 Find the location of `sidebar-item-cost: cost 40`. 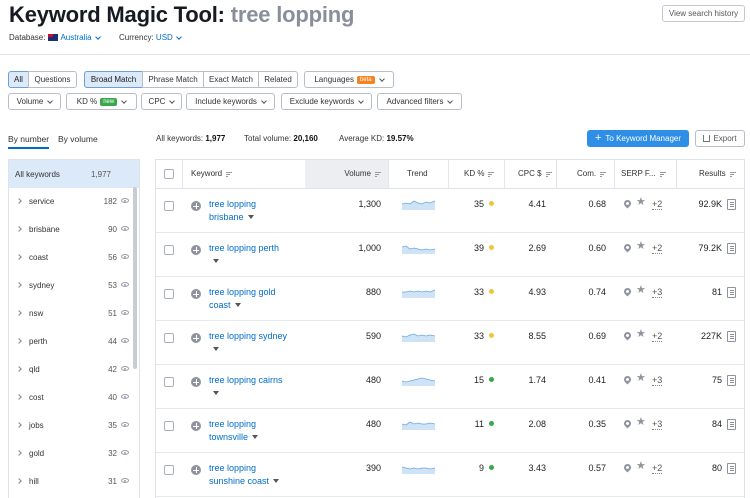

sidebar-item-cost: cost 40 is located at coordinates (74, 398).